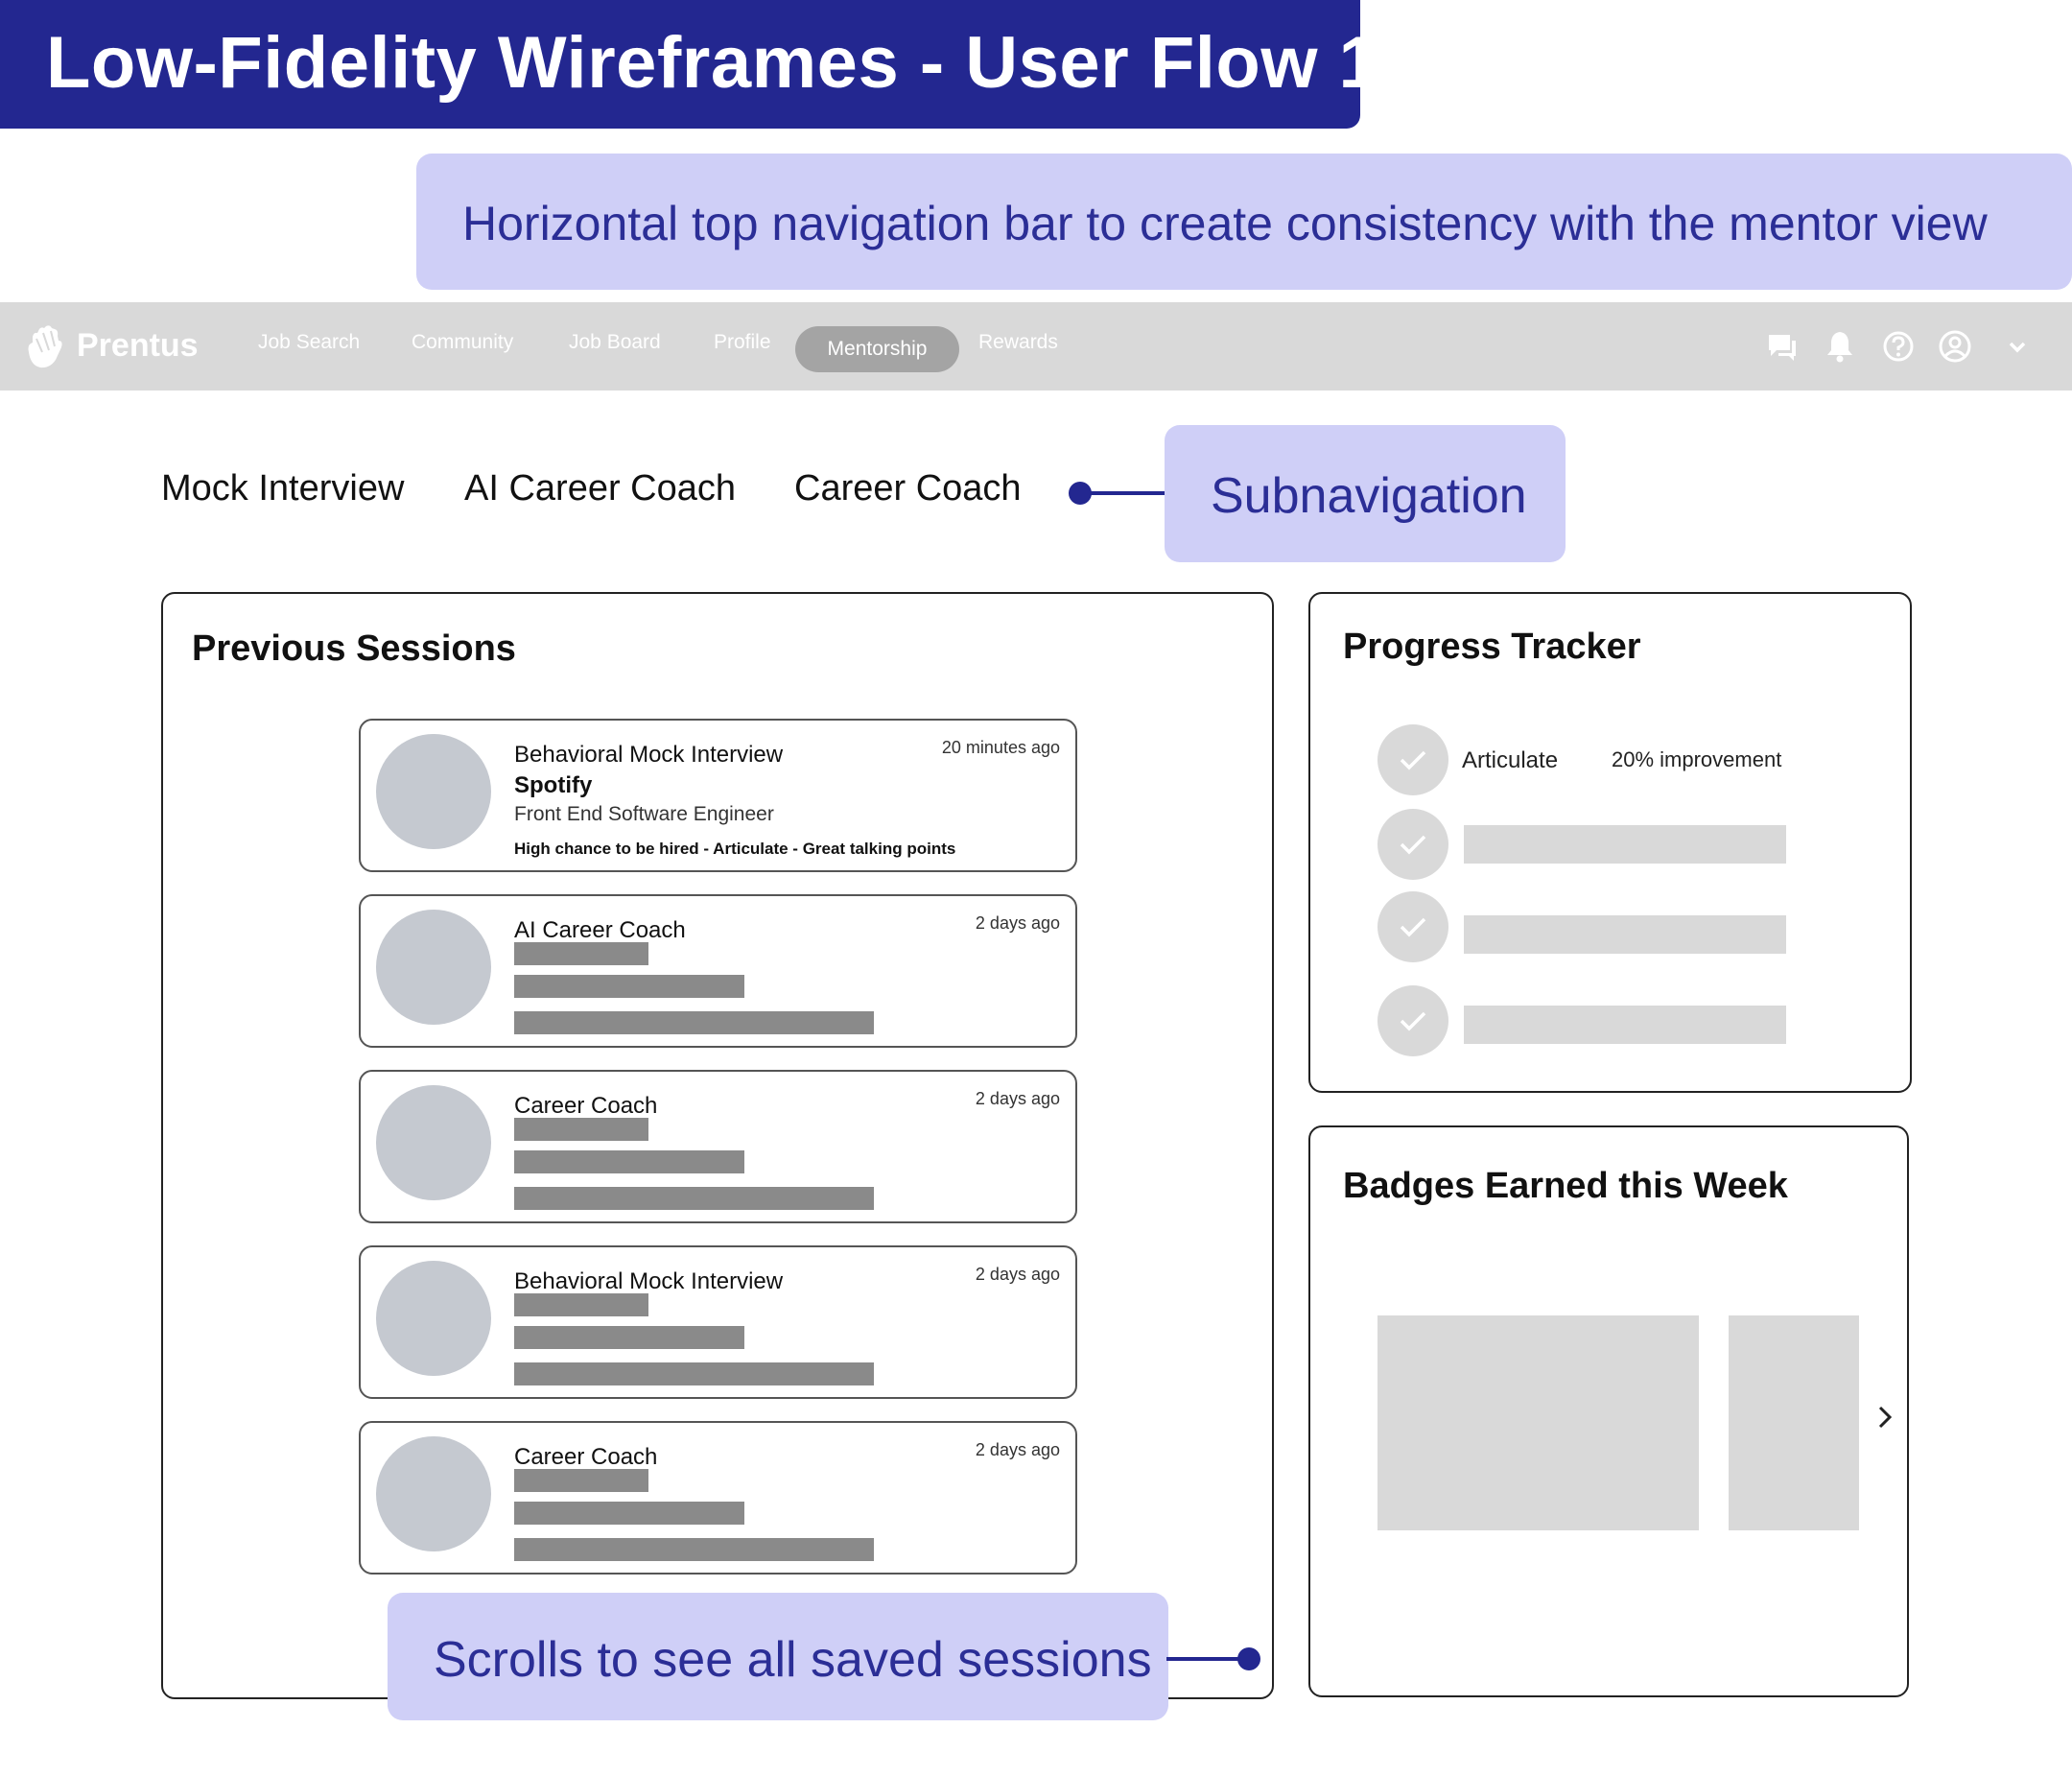 The image size is (2072, 1776). I want to click on progress-value: 20% improvement, so click(1697, 759).